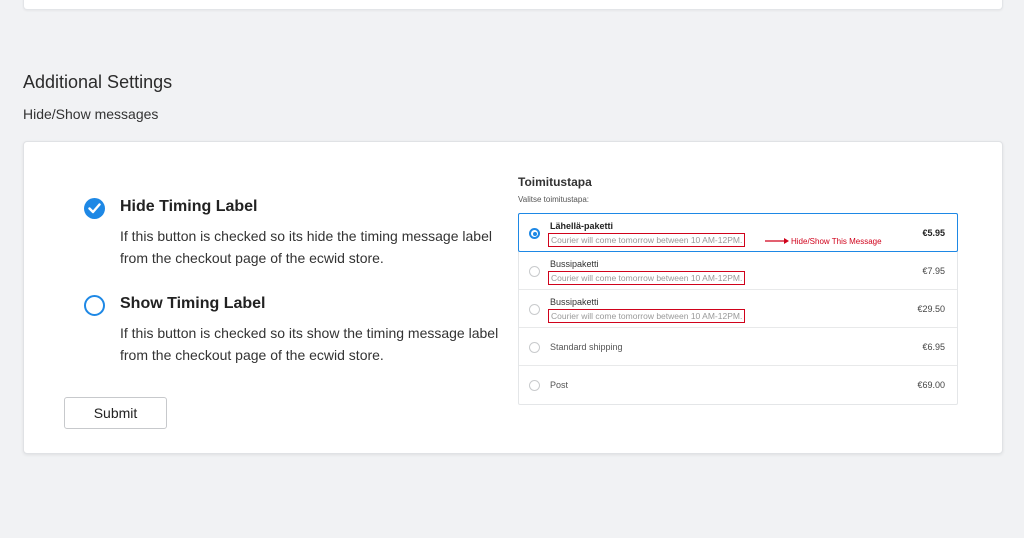 Image resolution: width=1024 pixels, height=538 pixels. Describe the element at coordinates (94, 305) in the screenshot. I see `show-timing-radio` at that location.